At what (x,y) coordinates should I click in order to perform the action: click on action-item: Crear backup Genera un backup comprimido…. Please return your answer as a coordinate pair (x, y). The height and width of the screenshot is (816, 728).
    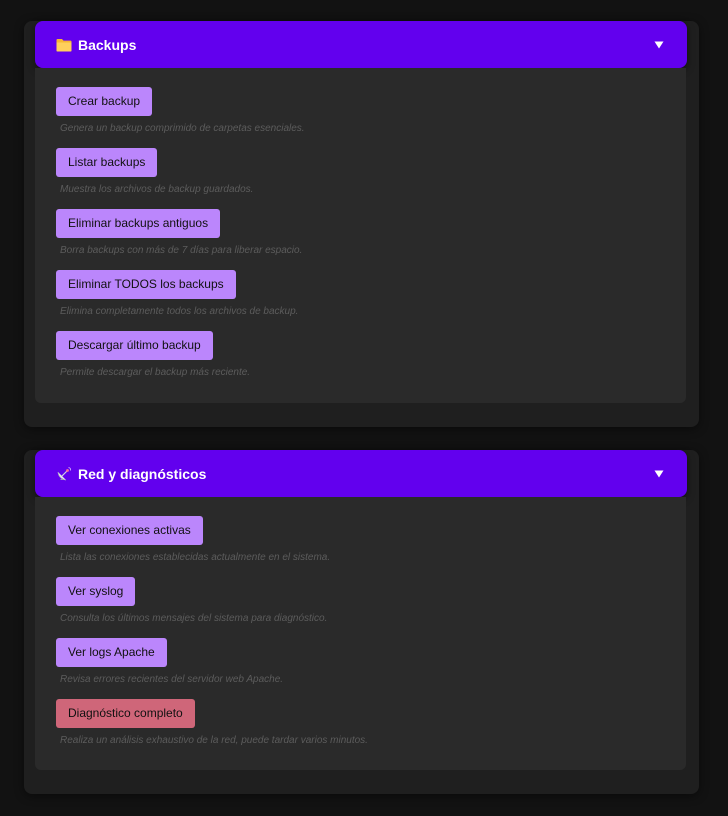
    Looking at the image, I should click on (371, 112).